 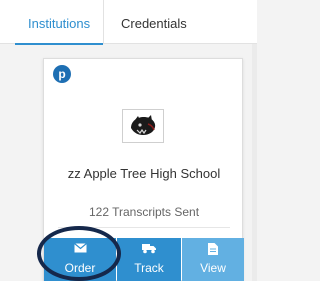 I want to click on track-label: Track, so click(x=149, y=268).